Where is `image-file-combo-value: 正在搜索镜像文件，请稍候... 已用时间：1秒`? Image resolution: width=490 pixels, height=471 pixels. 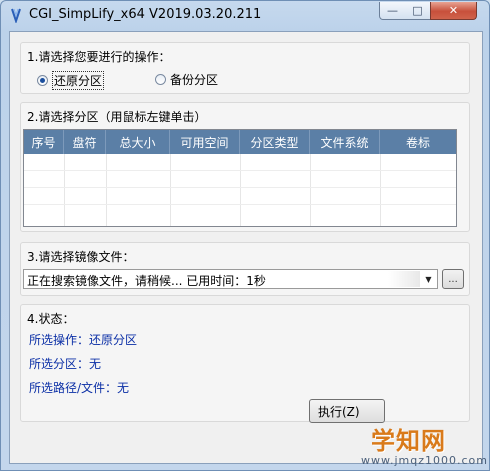 image-file-combo-value: 正在搜索镜像文件，请稍候... 已用时间：1秒 is located at coordinates (146, 281).